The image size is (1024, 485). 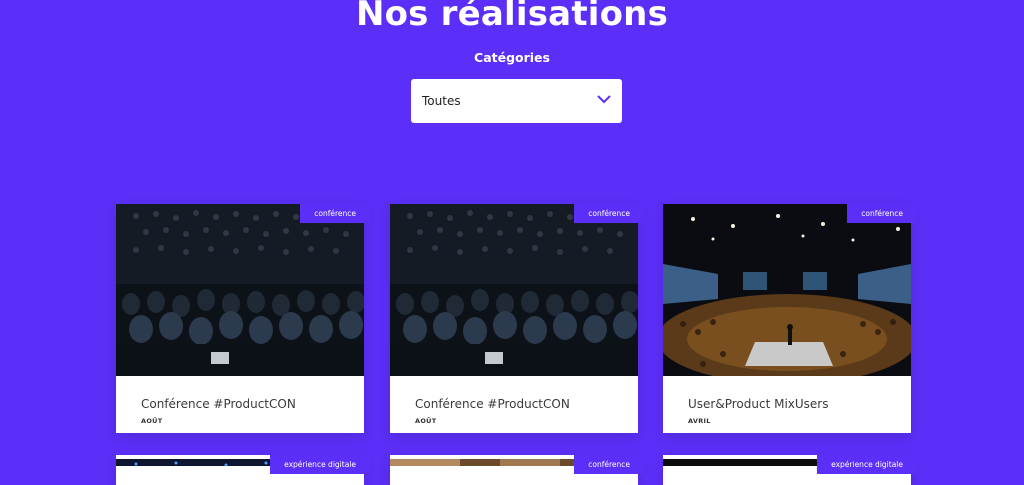 I want to click on project-title: User&Product MixUsers, so click(x=758, y=404).